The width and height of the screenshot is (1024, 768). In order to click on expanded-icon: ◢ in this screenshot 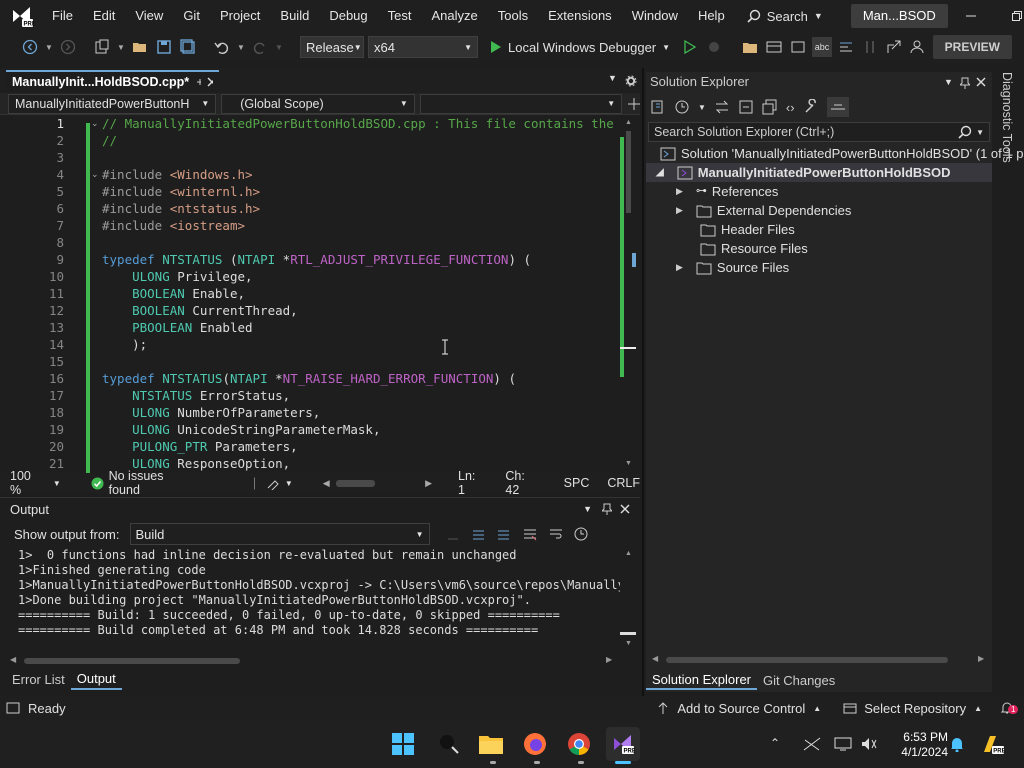, I will do `click(660, 172)`.